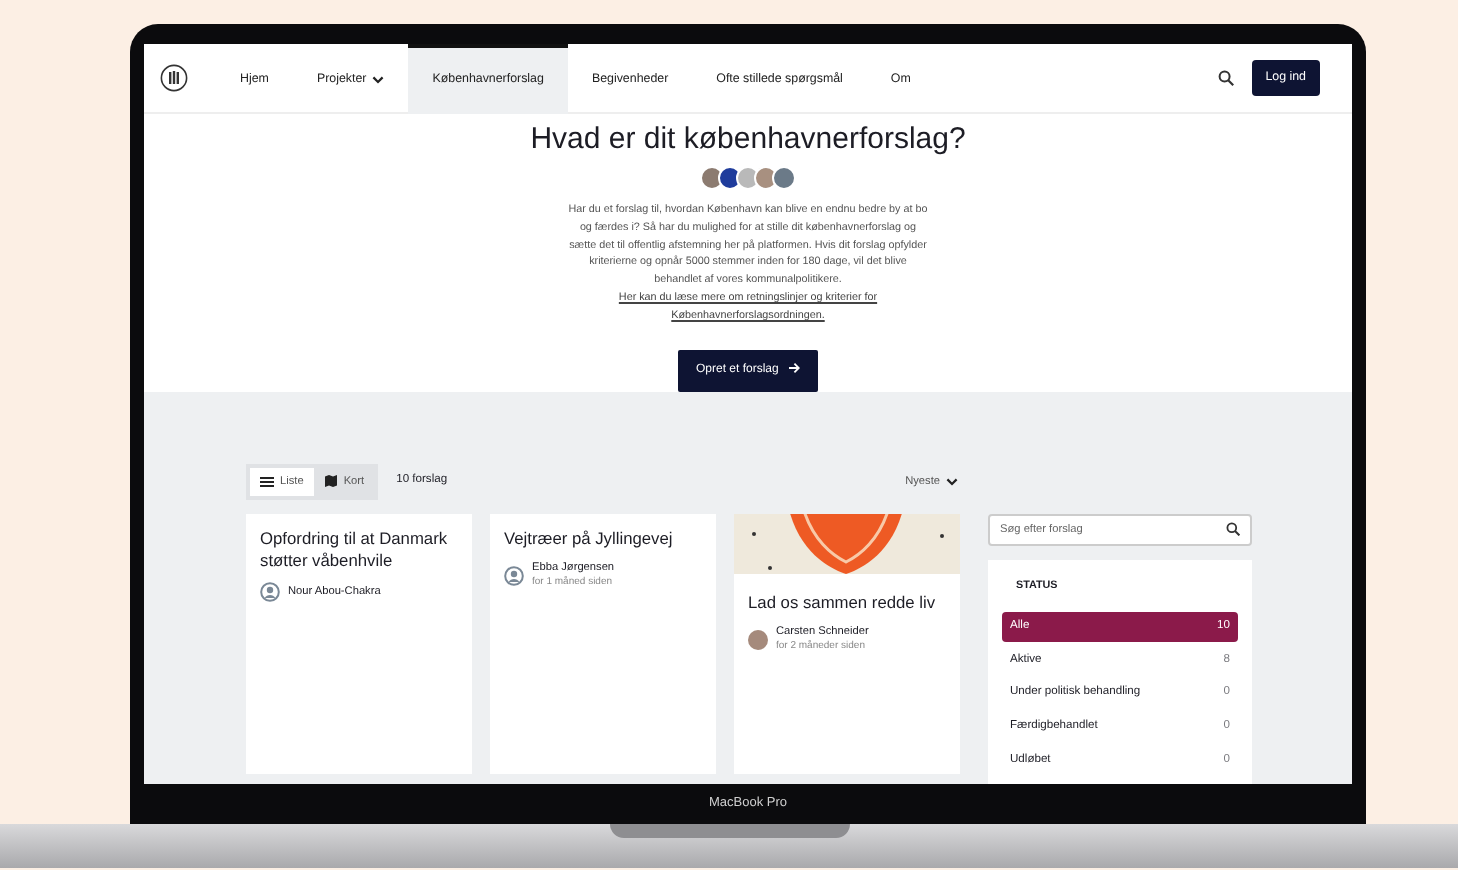 This screenshot has width=1458, height=870. What do you see at coordinates (748, 140) in the screenshot?
I see `page-title: Hvad er dit københavnerforslag?` at bounding box center [748, 140].